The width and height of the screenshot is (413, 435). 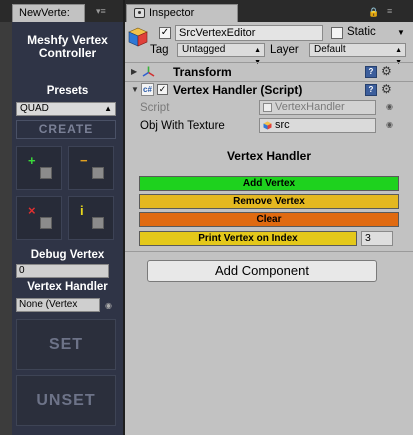 I want to click on tab-menu-icon: ≡, so click(x=389, y=11).